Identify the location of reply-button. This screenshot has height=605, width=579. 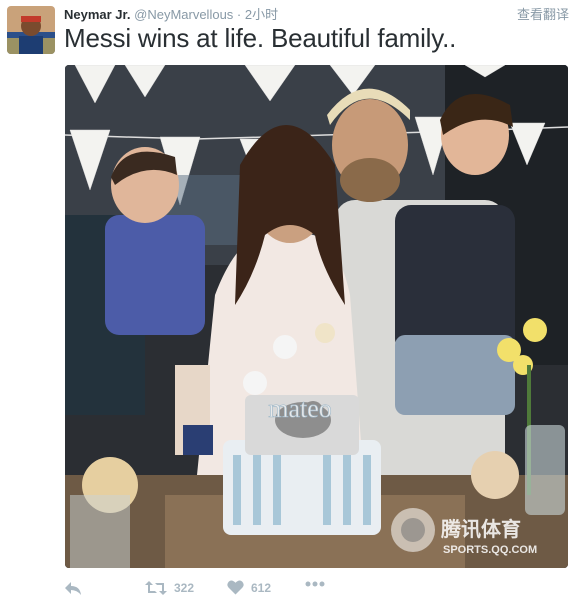
(73, 588).